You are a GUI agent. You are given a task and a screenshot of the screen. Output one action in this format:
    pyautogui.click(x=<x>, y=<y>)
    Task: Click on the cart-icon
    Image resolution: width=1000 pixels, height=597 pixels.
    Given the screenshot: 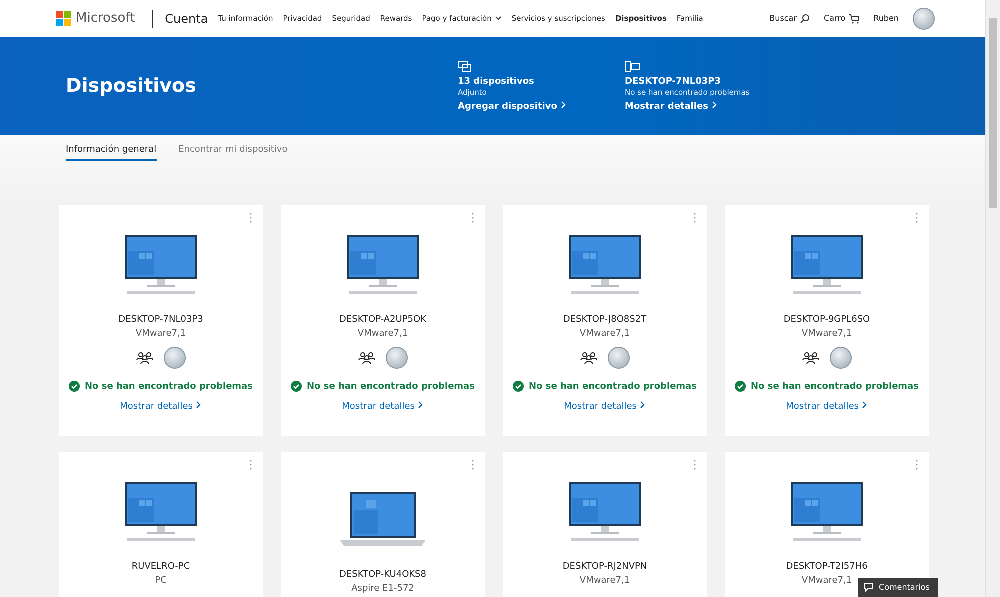 What is the action you would take?
    pyautogui.click(x=854, y=19)
    